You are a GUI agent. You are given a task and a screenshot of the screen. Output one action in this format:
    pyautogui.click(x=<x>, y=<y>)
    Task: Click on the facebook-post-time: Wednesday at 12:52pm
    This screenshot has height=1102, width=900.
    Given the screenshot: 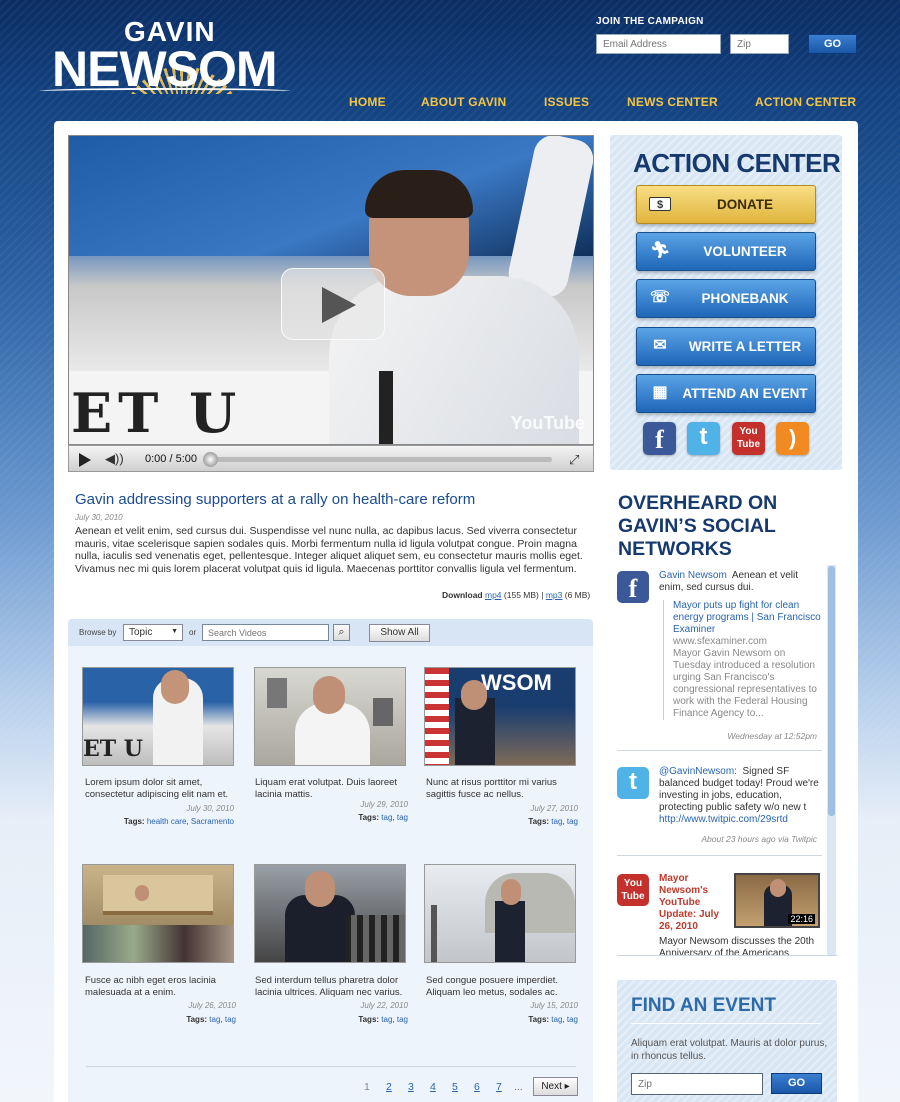 What is the action you would take?
    pyautogui.click(x=772, y=736)
    